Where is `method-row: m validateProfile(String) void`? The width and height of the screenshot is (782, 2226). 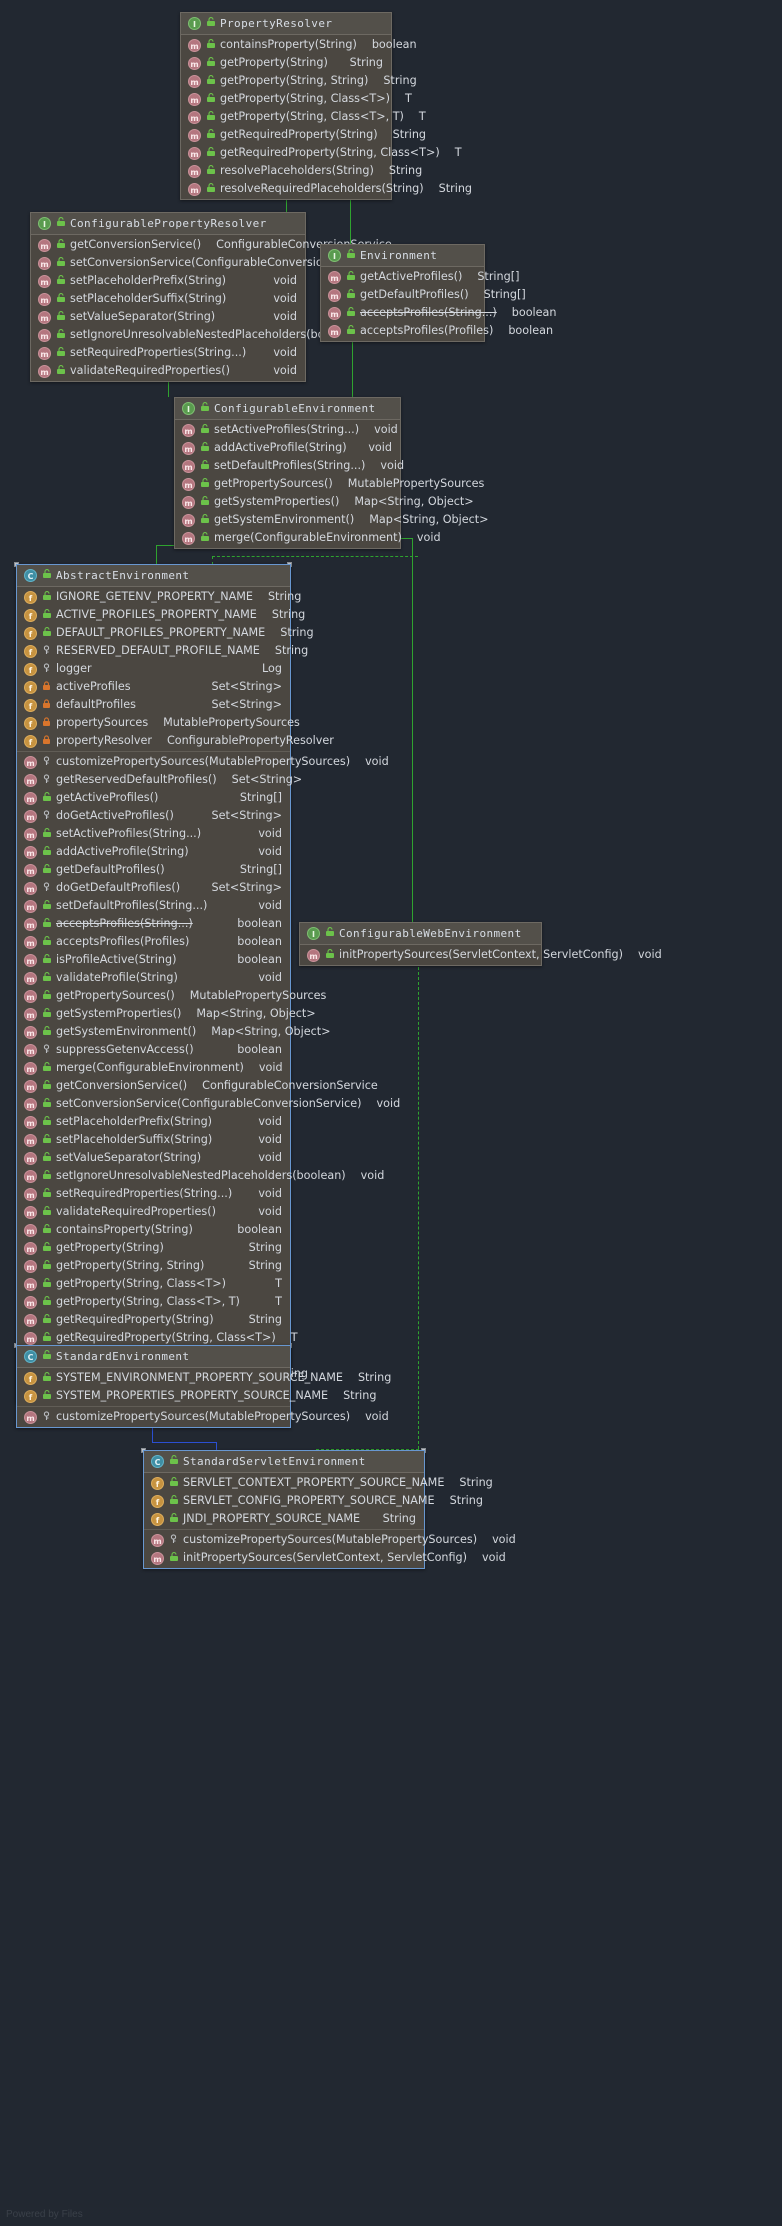 method-row: m validateProfile(String) void is located at coordinates (153, 978).